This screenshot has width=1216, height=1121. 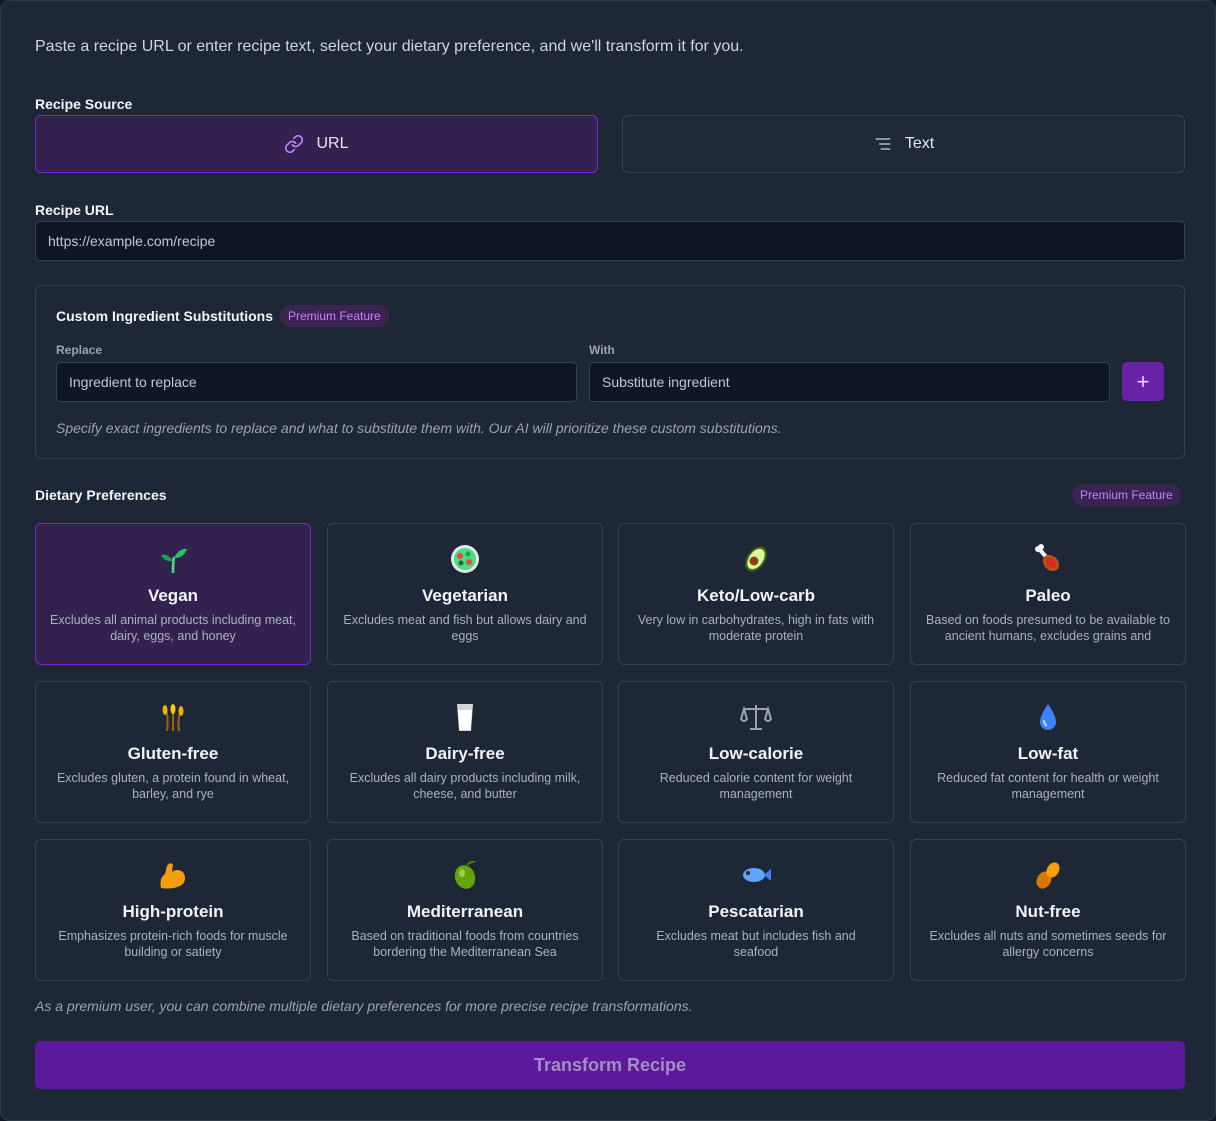 I want to click on with-label: With, so click(x=602, y=350).